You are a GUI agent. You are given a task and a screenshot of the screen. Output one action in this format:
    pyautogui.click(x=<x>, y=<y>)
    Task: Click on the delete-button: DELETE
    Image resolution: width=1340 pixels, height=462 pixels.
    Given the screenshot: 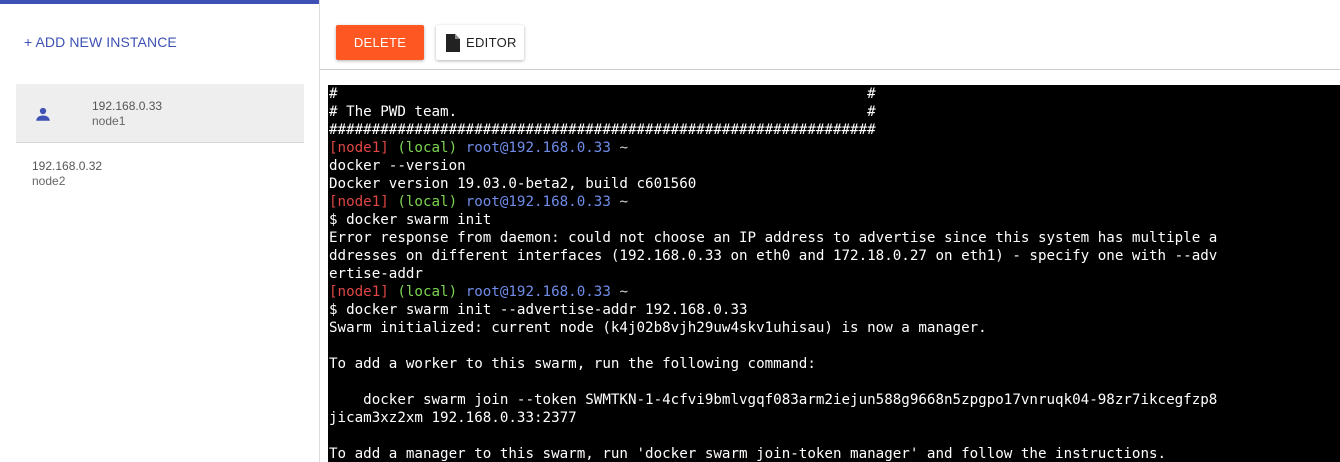 What is the action you would take?
    pyautogui.click(x=380, y=42)
    